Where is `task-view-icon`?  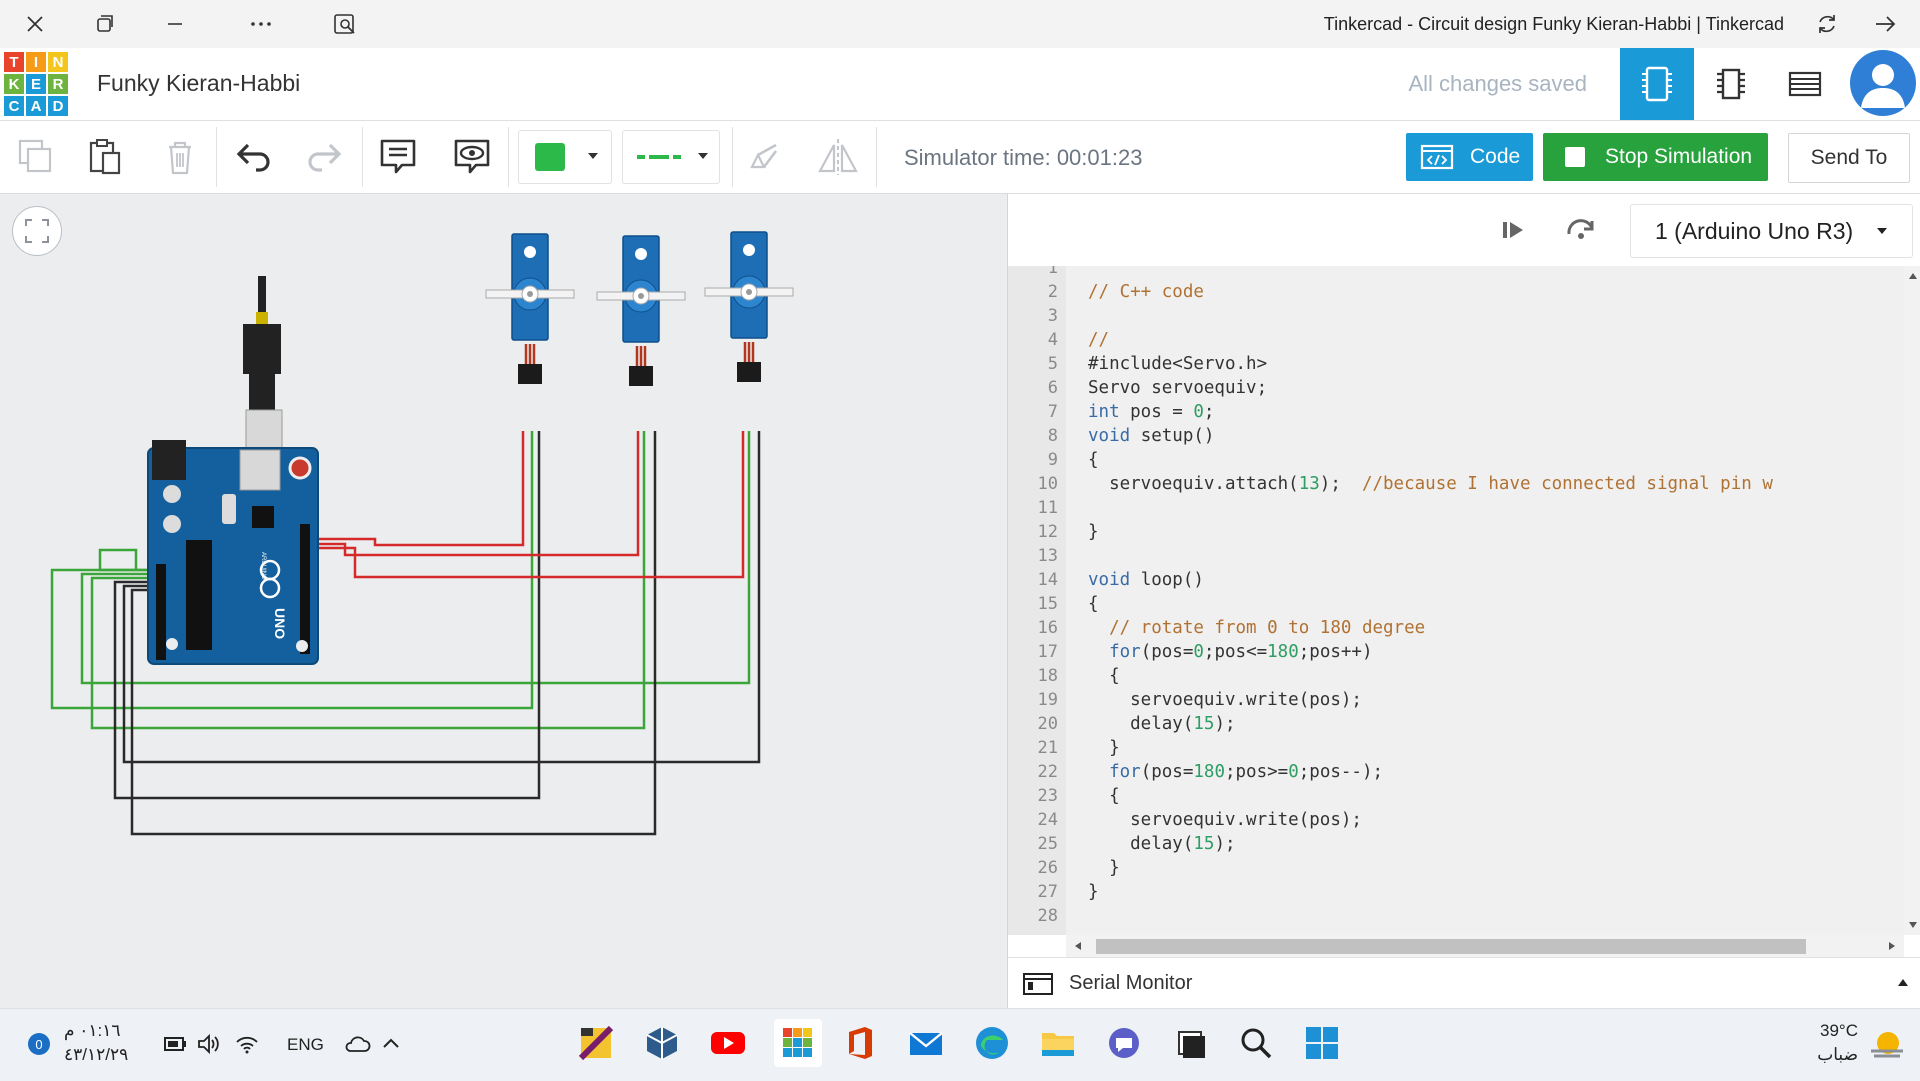
task-view-icon is located at coordinates (1190, 1043).